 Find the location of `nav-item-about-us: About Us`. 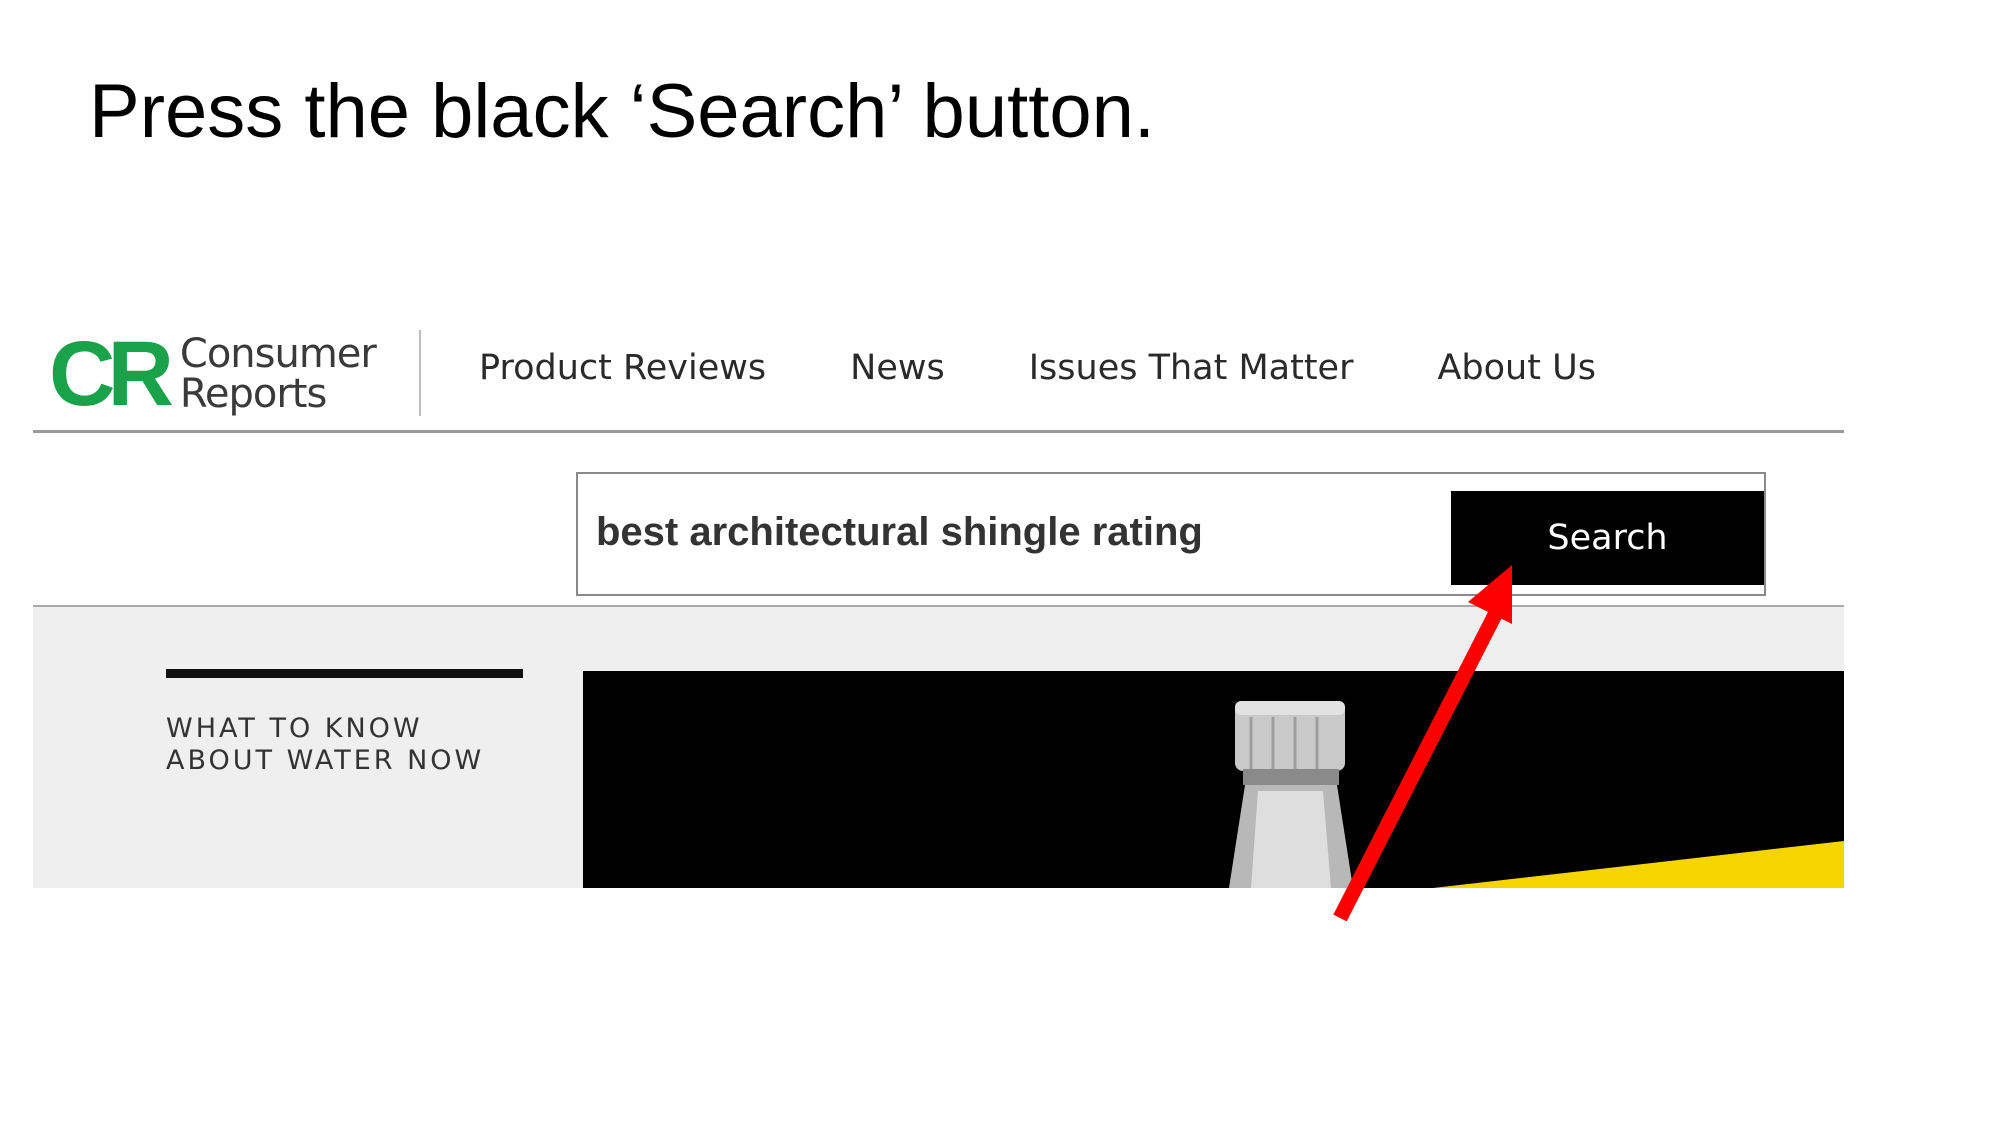

nav-item-about-us: About Us is located at coordinates (1516, 368).